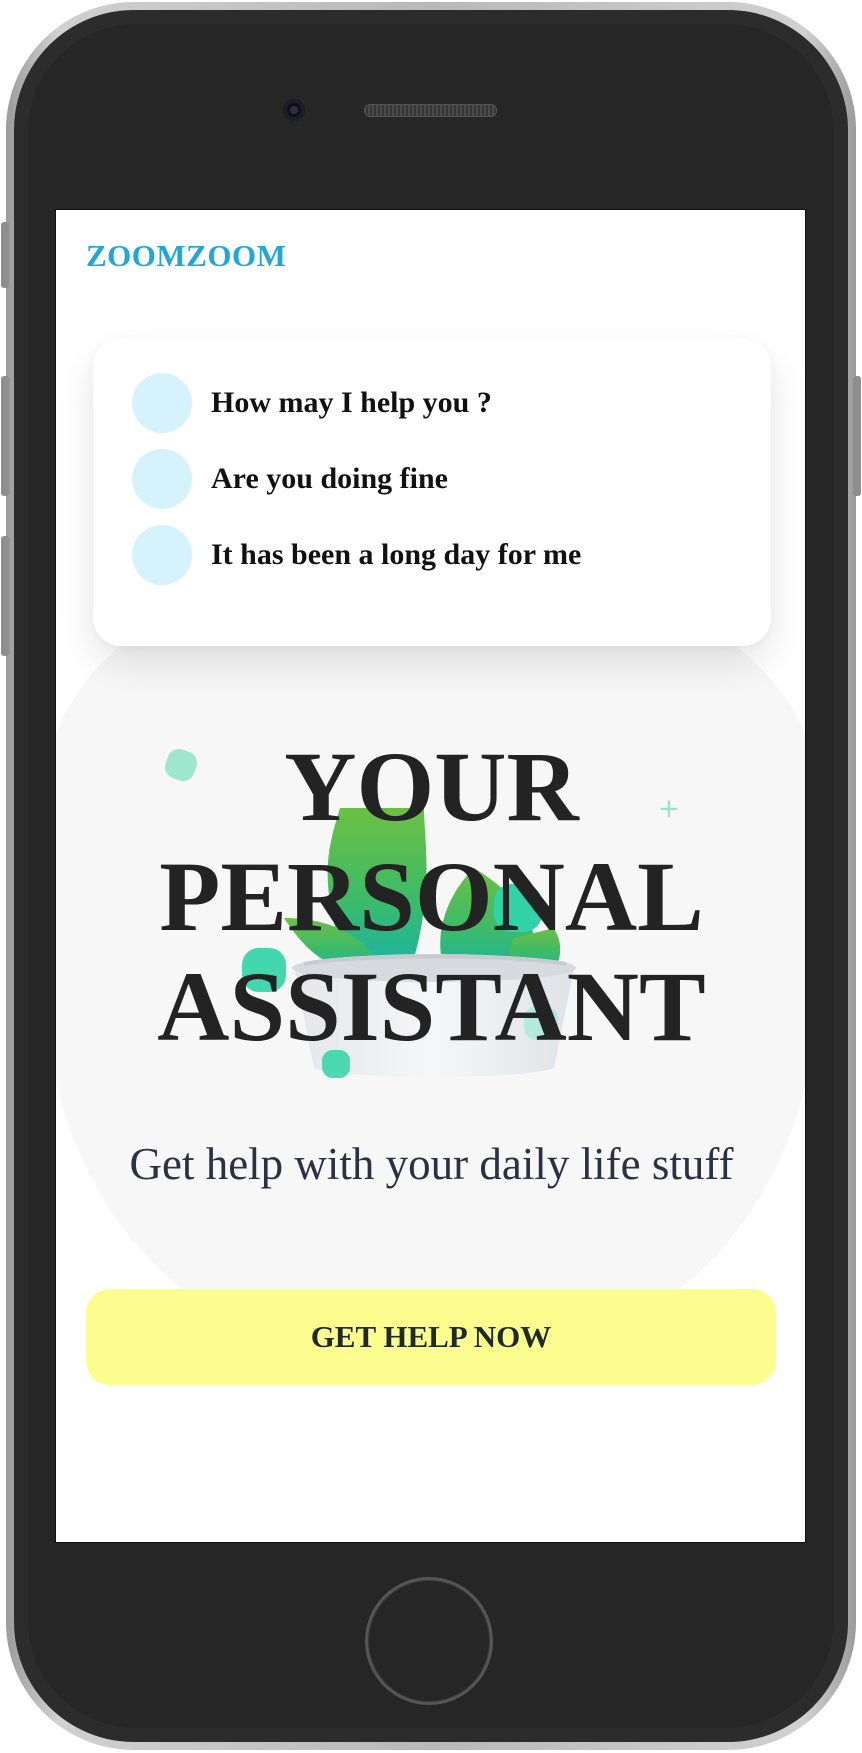  What do you see at coordinates (5, 596) in the screenshot?
I see `volume-down-button` at bounding box center [5, 596].